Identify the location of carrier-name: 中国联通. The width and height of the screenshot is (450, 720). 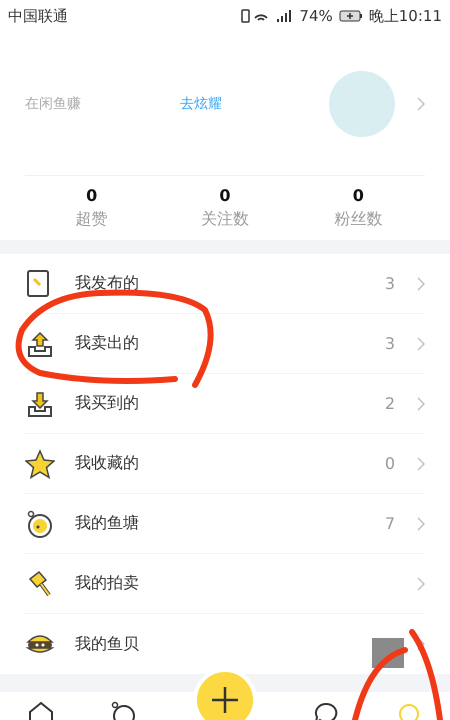
(38, 16).